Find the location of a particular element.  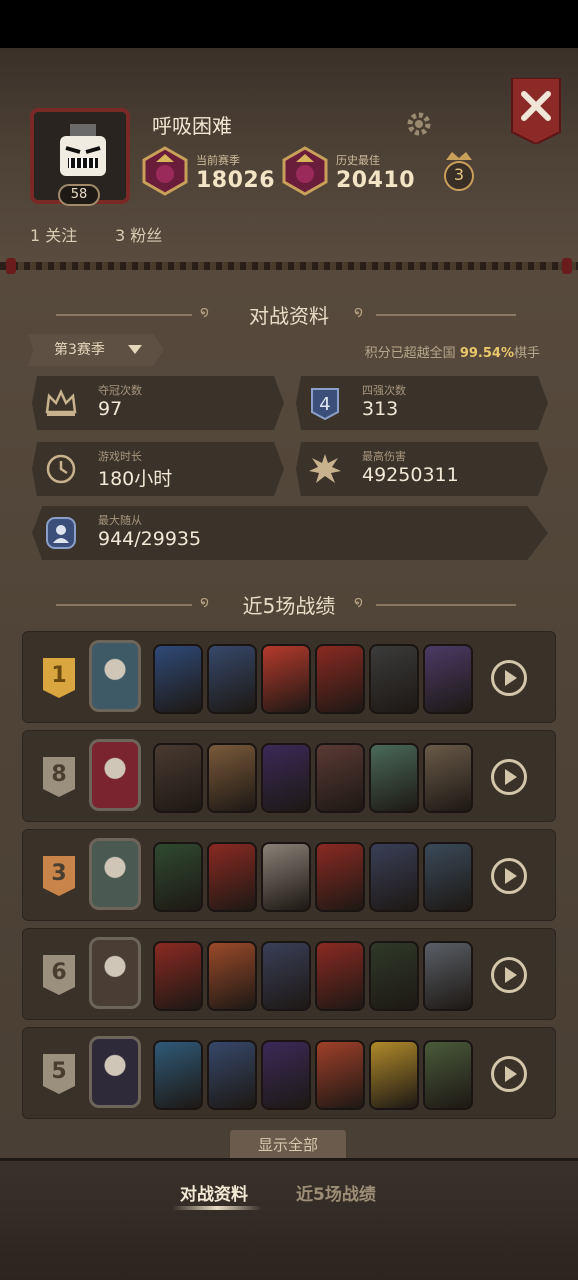

tab-recent-matches: 近5场战绩 is located at coordinates (336, 1192).